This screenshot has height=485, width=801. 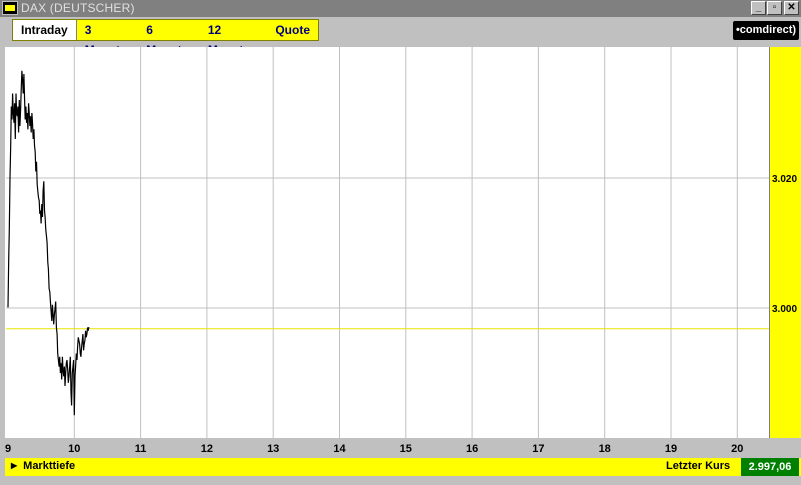 What do you see at coordinates (770, 467) in the screenshot?
I see `last-price-value: 2.997,06` at bounding box center [770, 467].